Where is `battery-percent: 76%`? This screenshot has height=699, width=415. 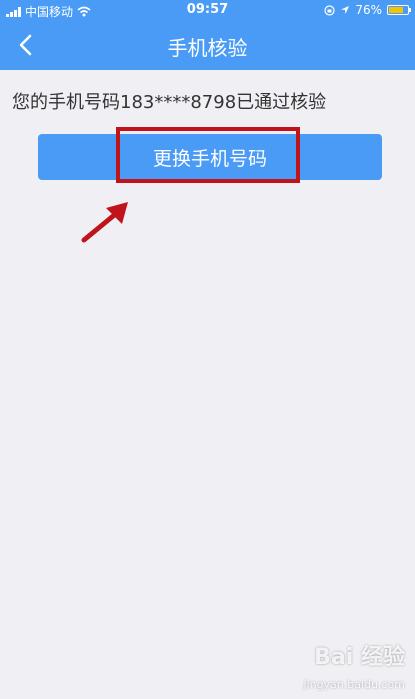 battery-percent: 76% is located at coordinates (368, 10).